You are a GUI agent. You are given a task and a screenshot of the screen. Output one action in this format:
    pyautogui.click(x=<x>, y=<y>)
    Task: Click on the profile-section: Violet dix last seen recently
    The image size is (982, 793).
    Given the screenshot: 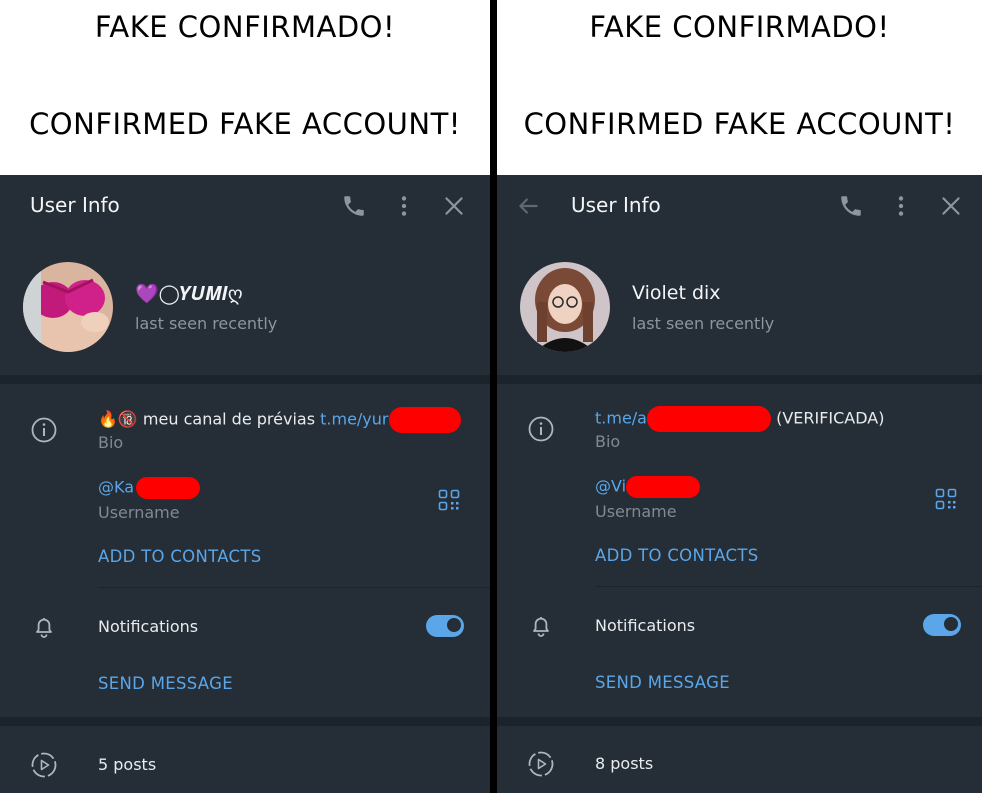 What is the action you would take?
    pyautogui.click(x=739, y=306)
    